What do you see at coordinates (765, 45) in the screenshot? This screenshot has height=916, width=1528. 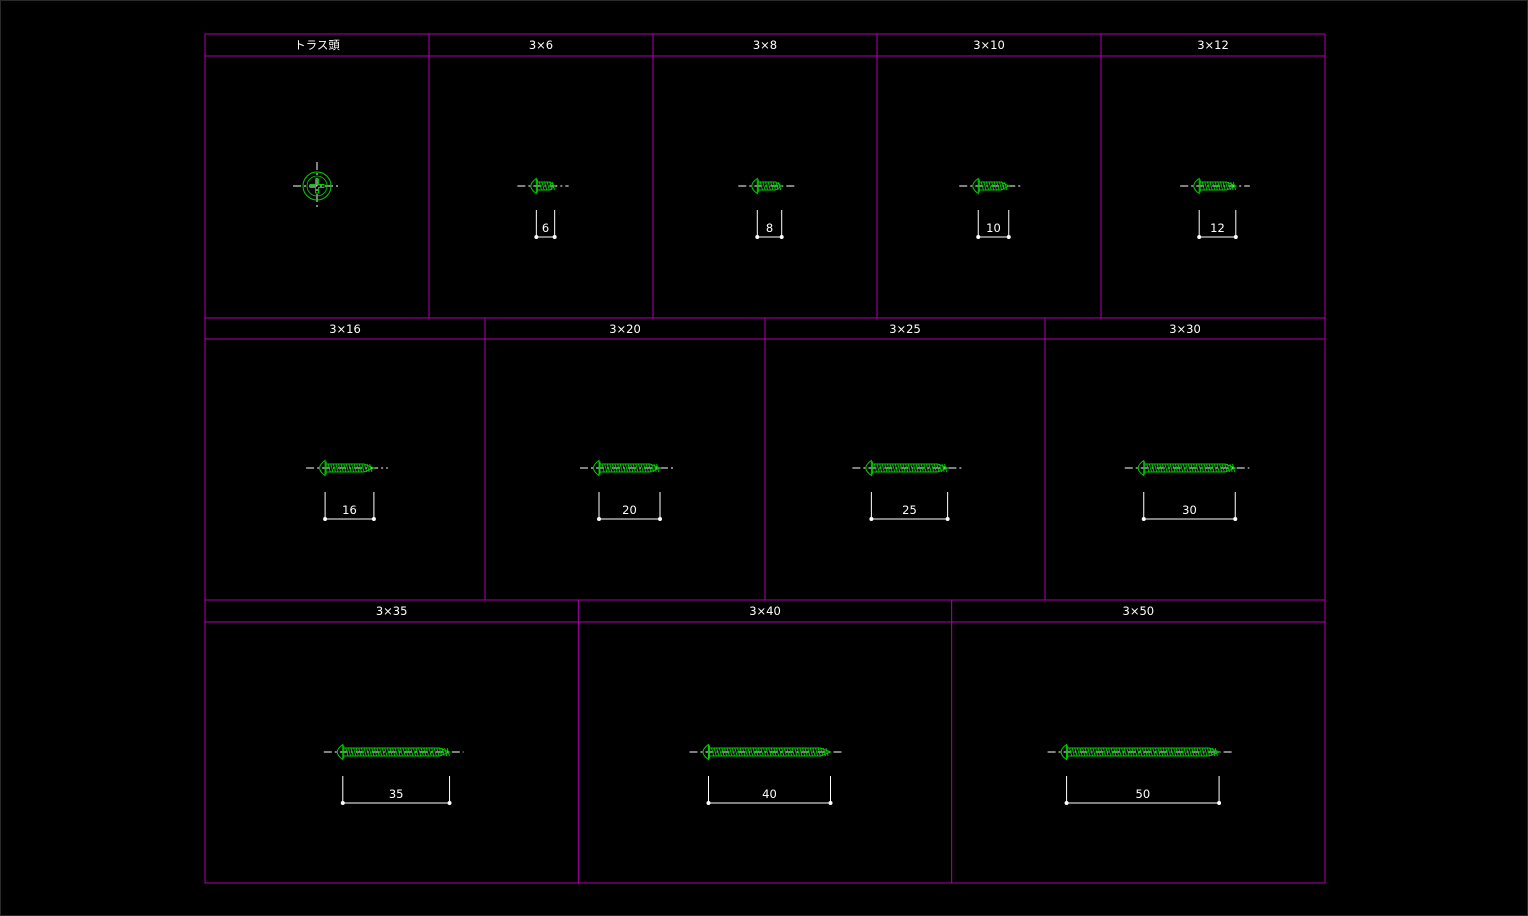 I see `cell-header-label: 3×8` at bounding box center [765, 45].